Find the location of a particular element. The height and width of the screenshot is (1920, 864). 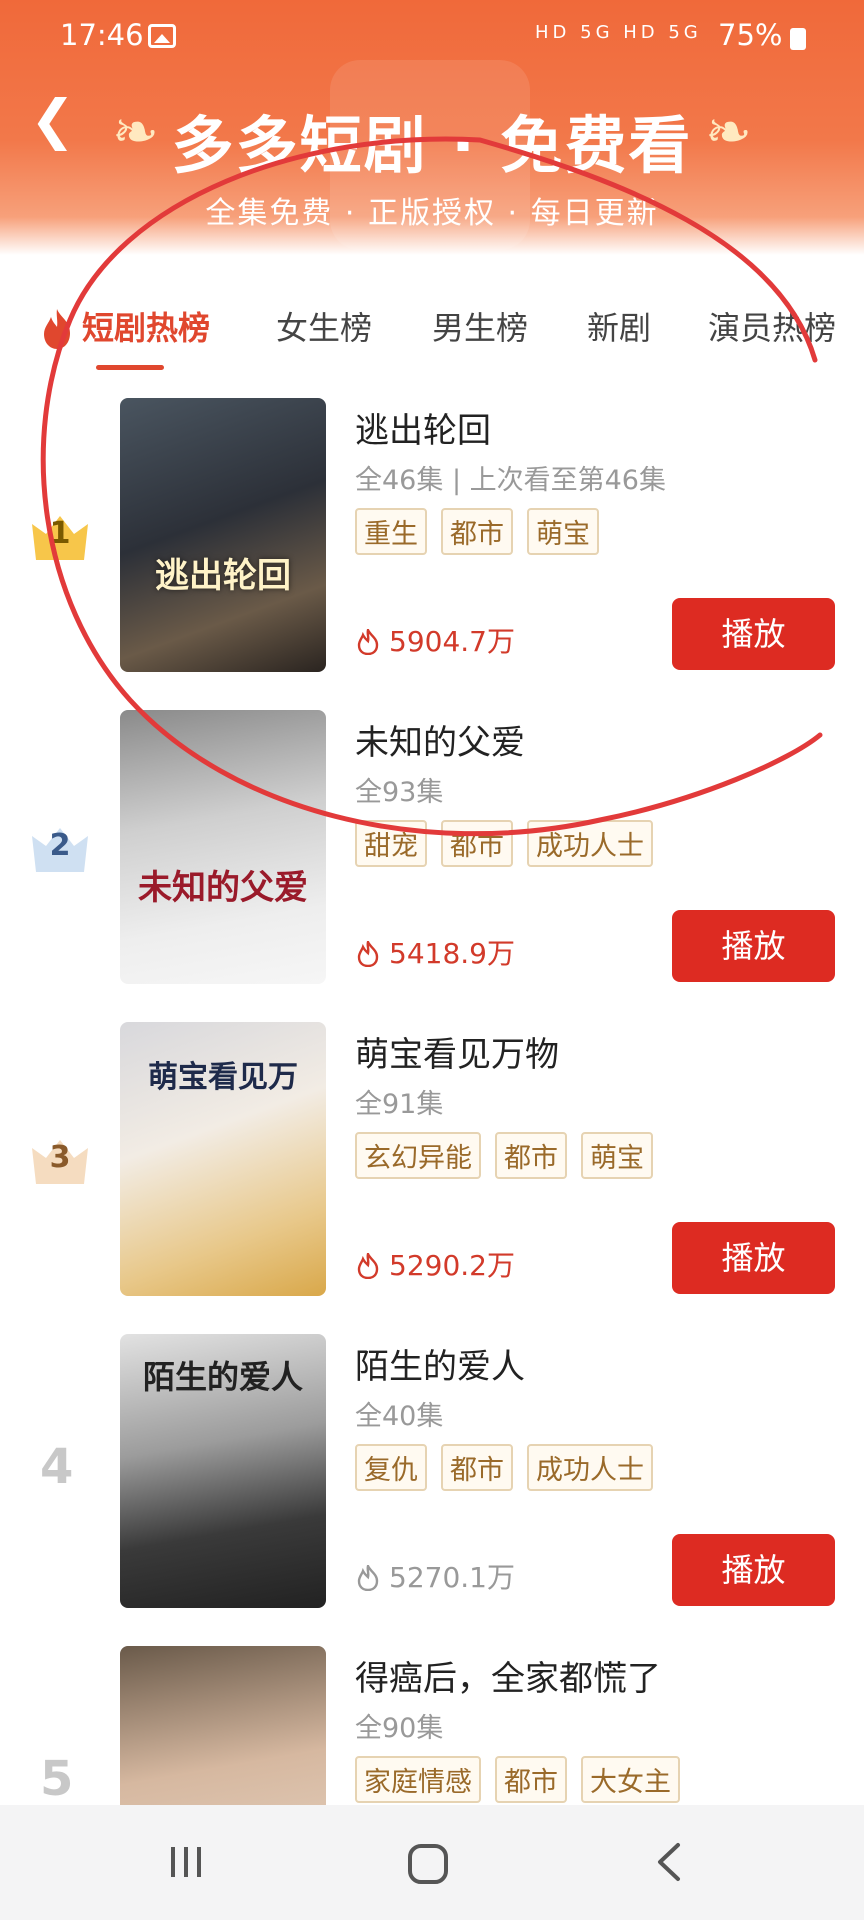

tag: 重生 is located at coordinates (391, 531).